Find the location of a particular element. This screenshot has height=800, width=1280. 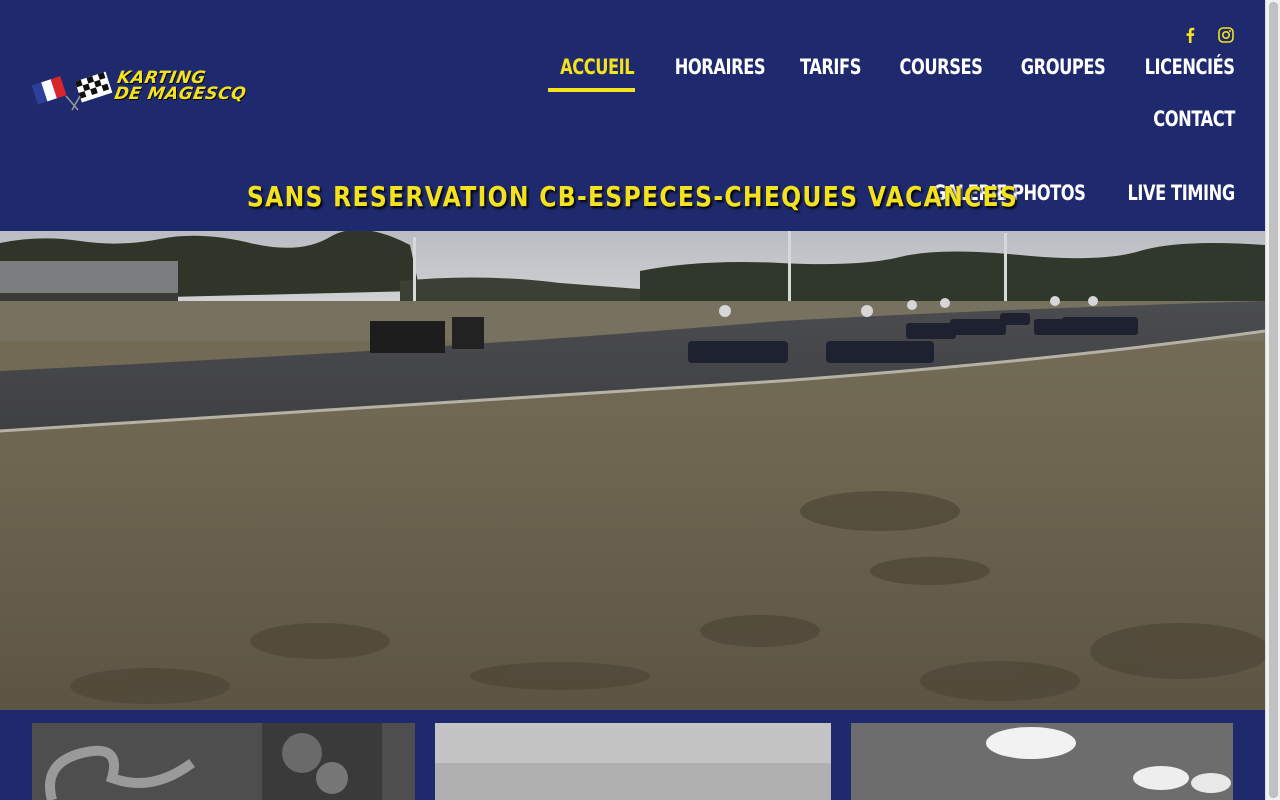

sky-photo-icon is located at coordinates (633, 761).